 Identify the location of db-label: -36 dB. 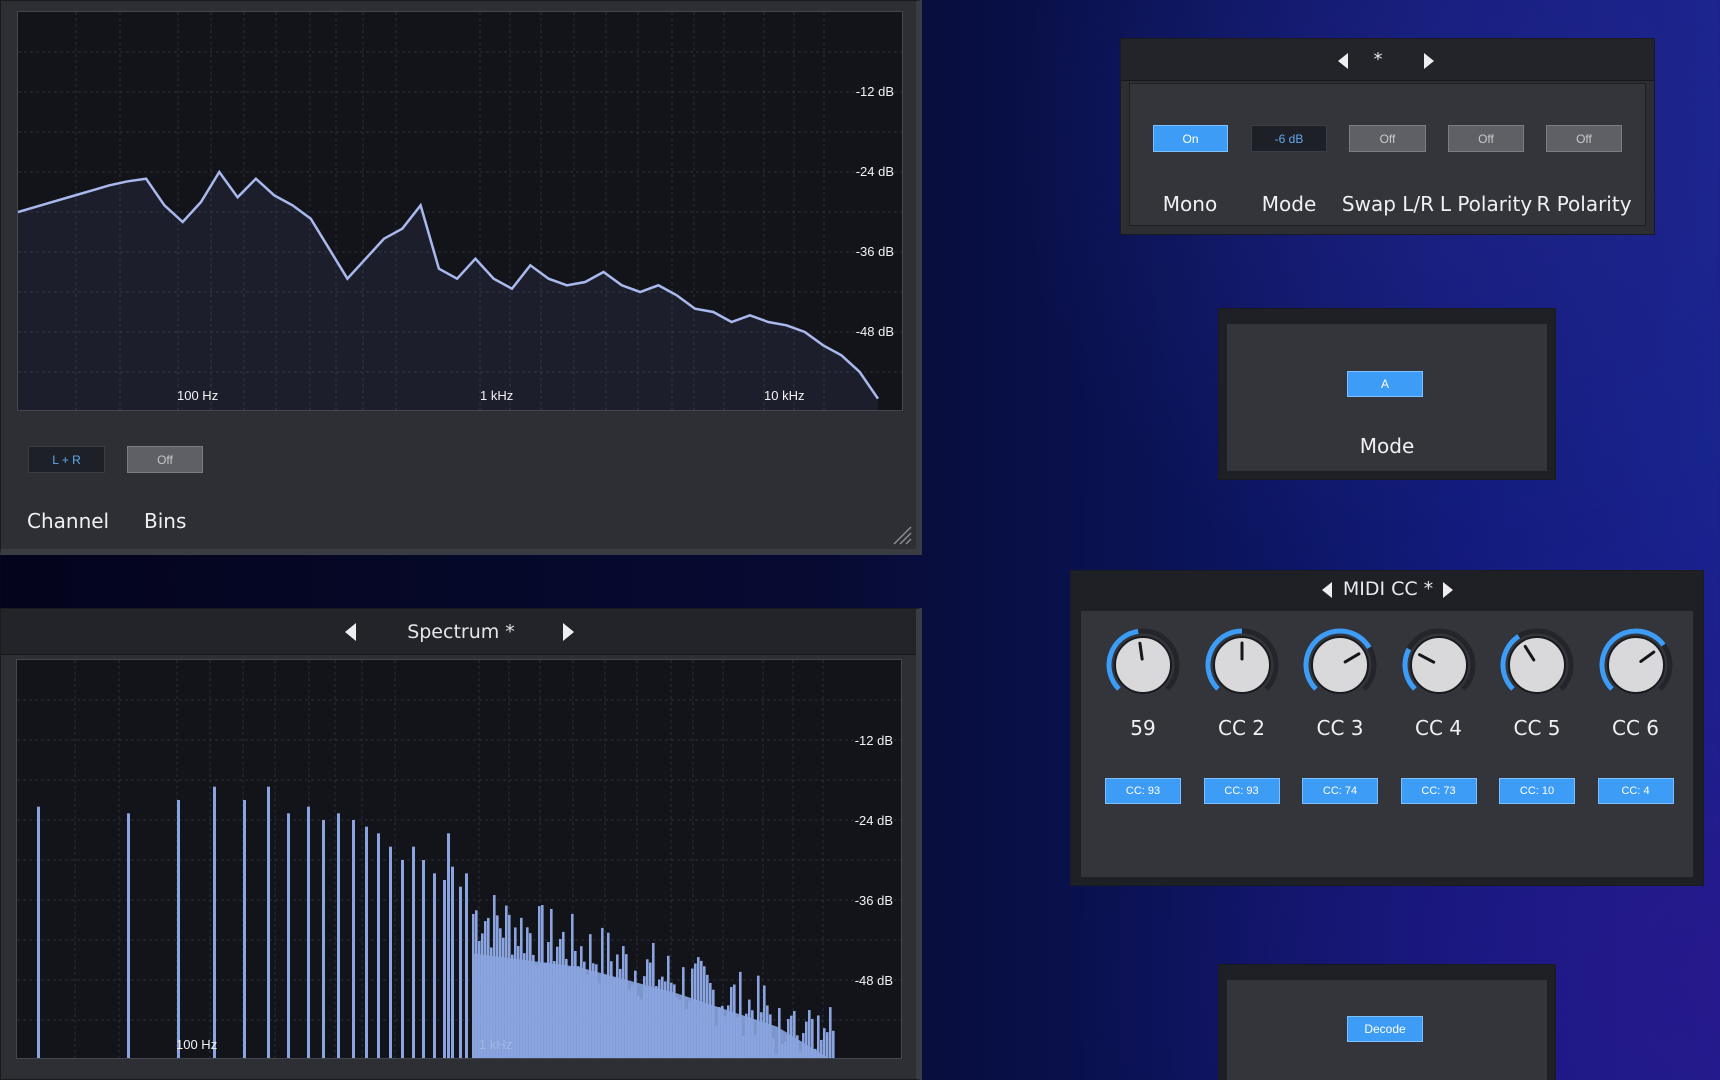
(873, 900).